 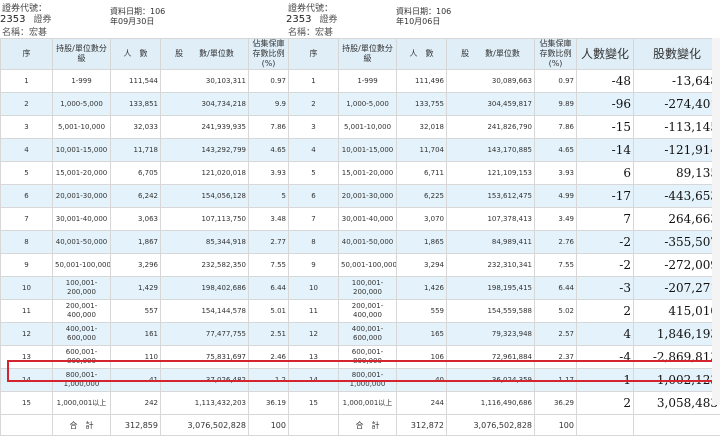 What do you see at coordinates (491, 311) in the screenshot?
I see `cell-shares-right: 154,559,588` at bounding box center [491, 311].